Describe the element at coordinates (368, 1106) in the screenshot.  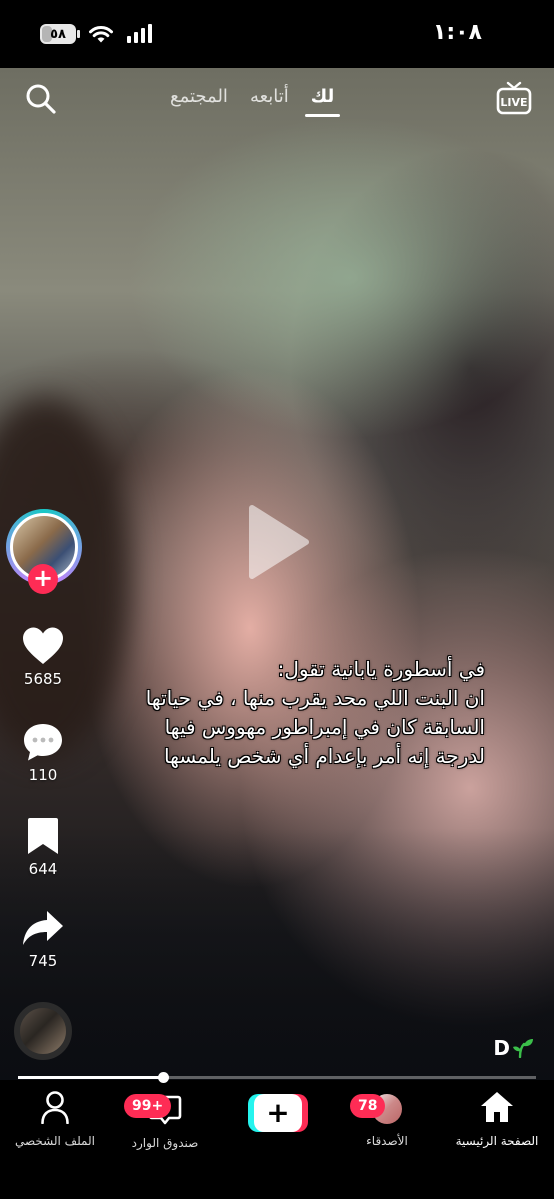
I see `friends-badge: 78` at that location.